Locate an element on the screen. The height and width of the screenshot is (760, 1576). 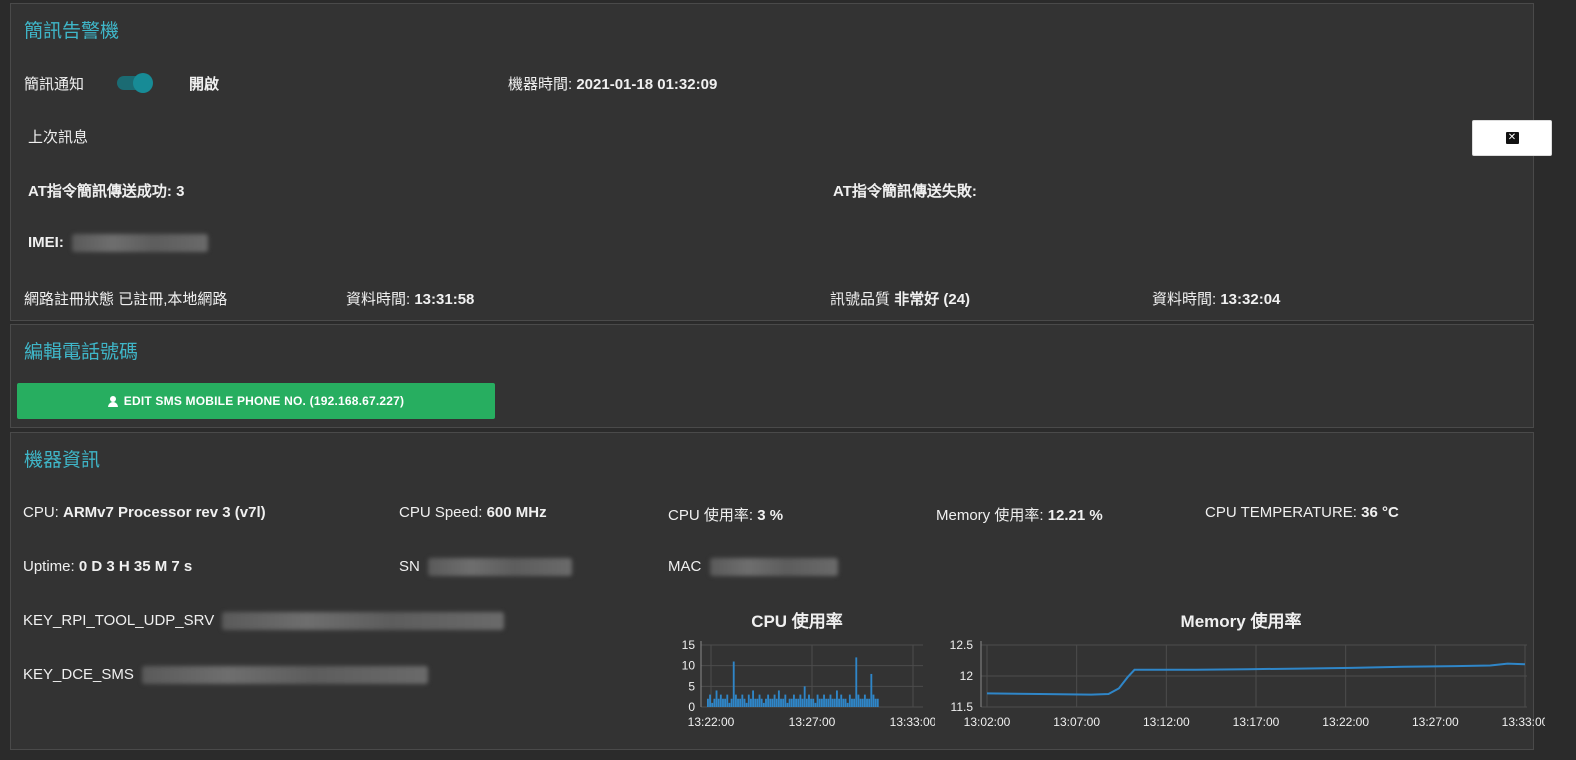
mac: MAC is located at coordinates (753, 567).